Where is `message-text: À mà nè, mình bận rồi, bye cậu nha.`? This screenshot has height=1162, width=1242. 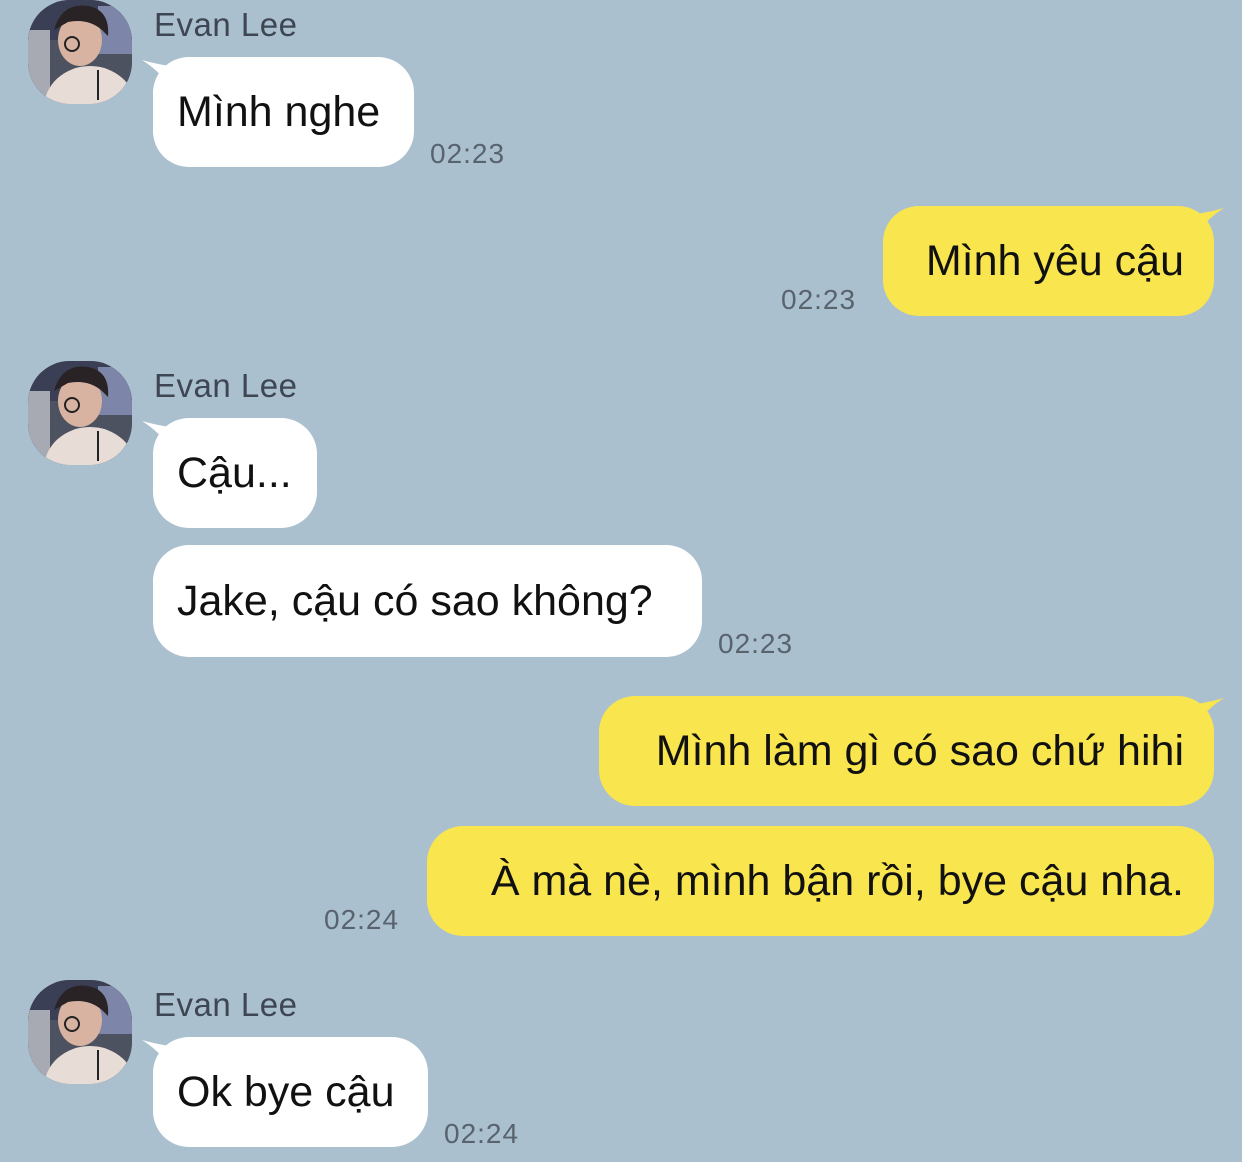 message-text: À mà nè, mình bận rồi, bye cậu nha. is located at coordinates (837, 880).